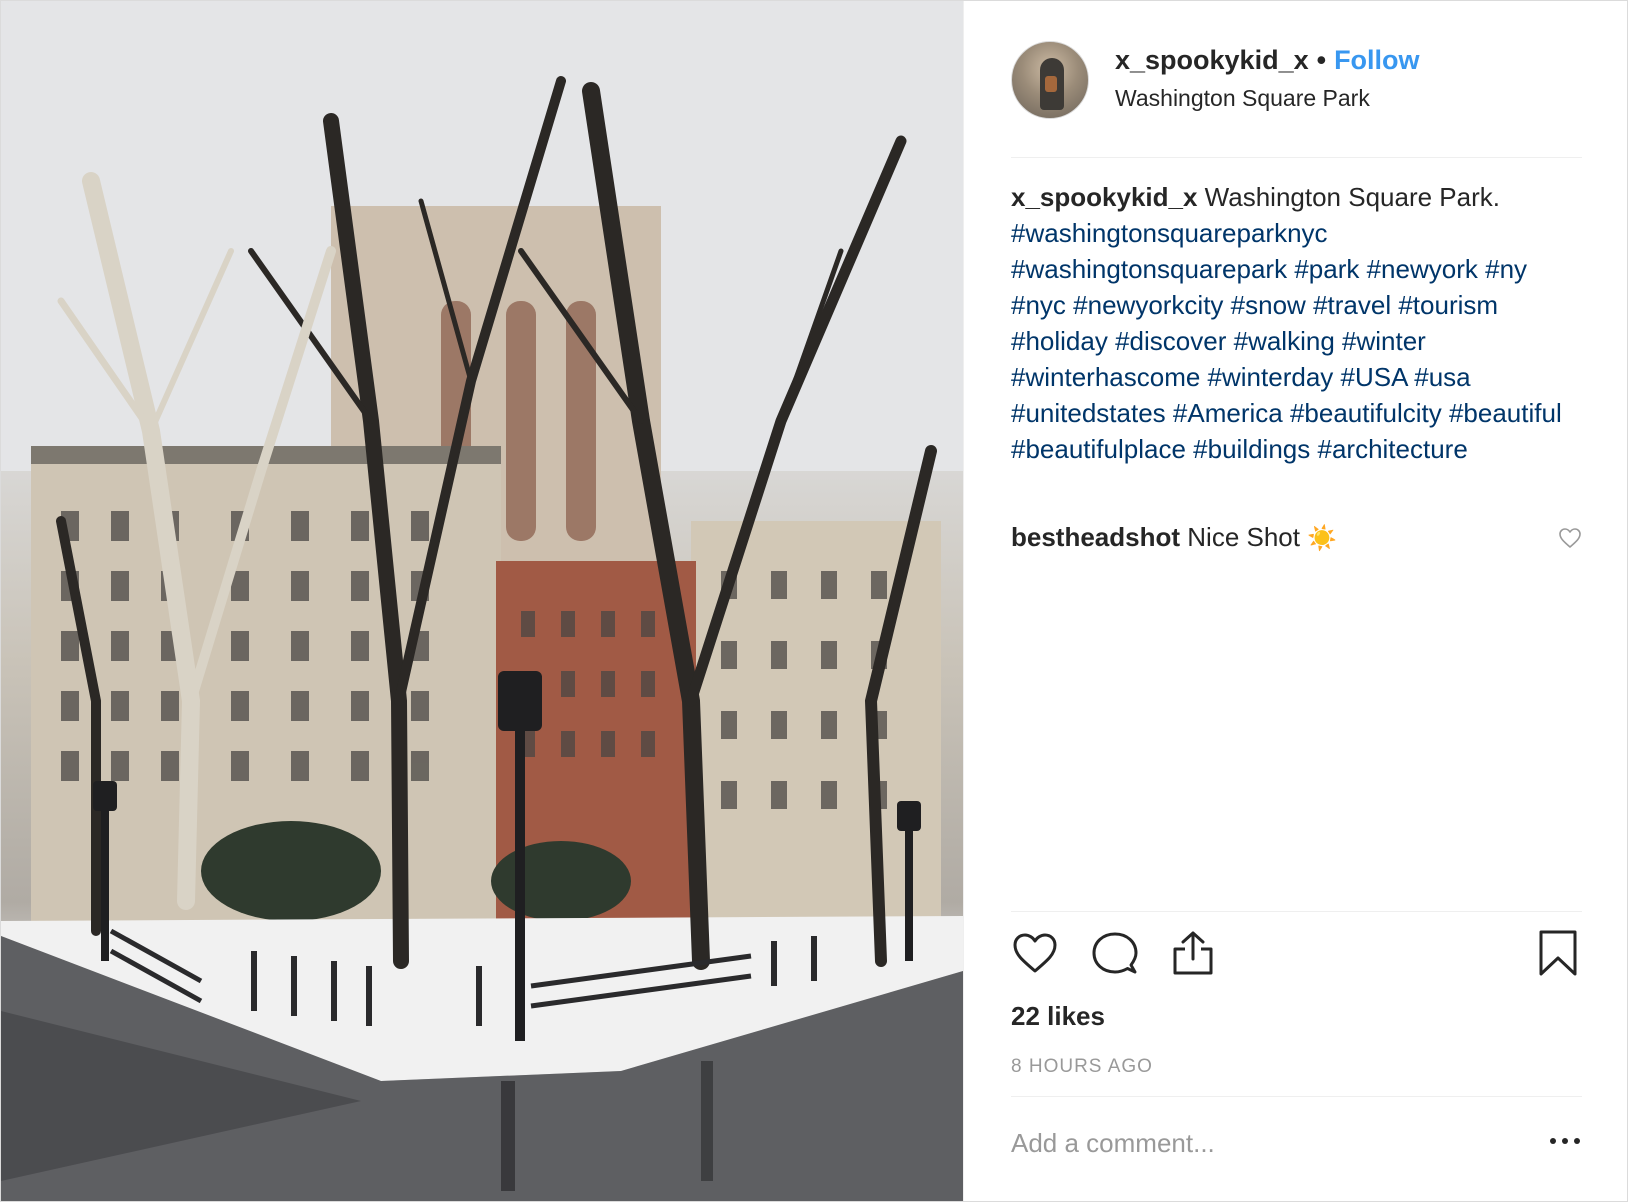  Describe the element at coordinates (1271, 377) in the screenshot. I see `hashtag-link: #winterday` at that location.